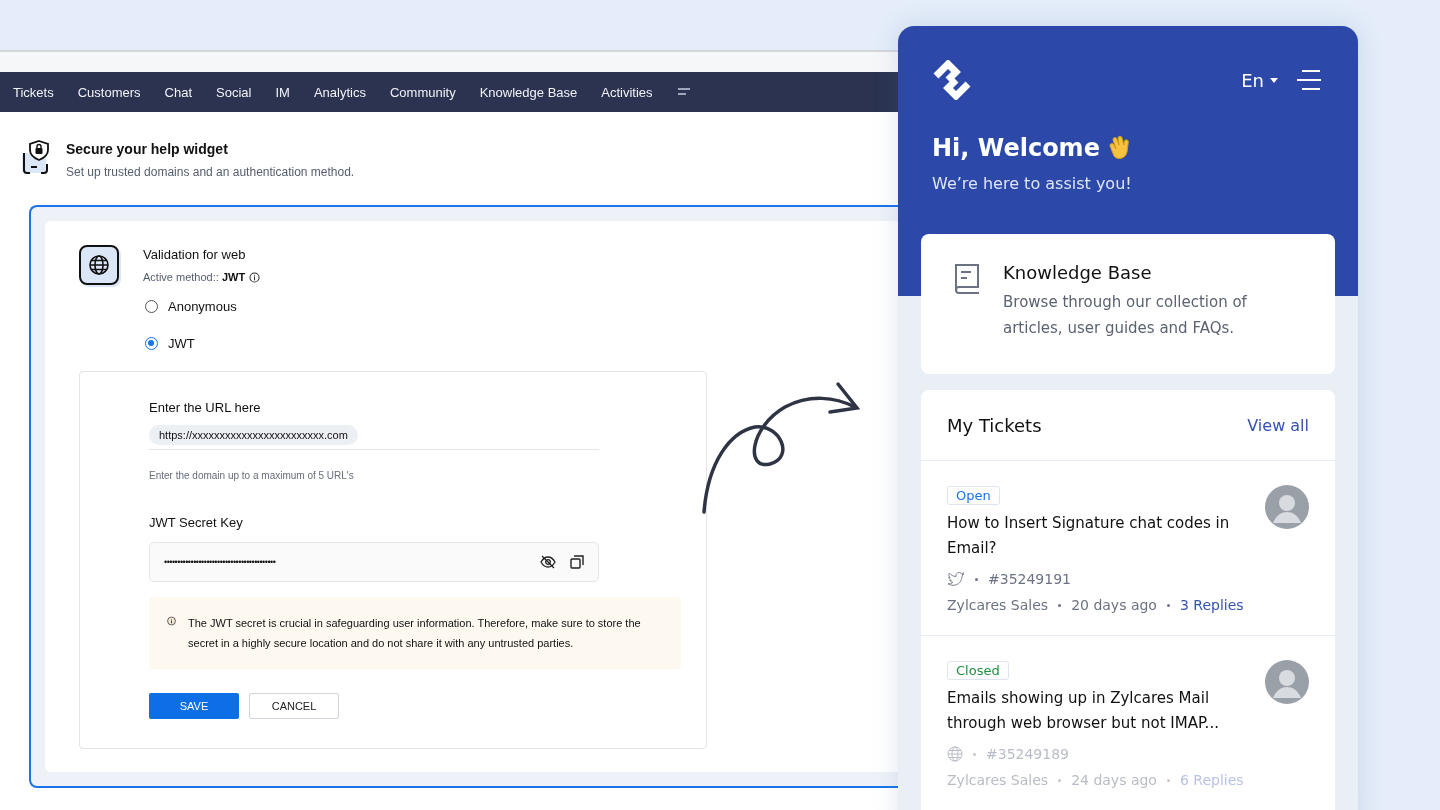 The image size is (1440, 810). What do you see at coordinates (1029, 579) in the screenshot?
I see `ticket-number: #35249191` at bounding box center [1029, 579].